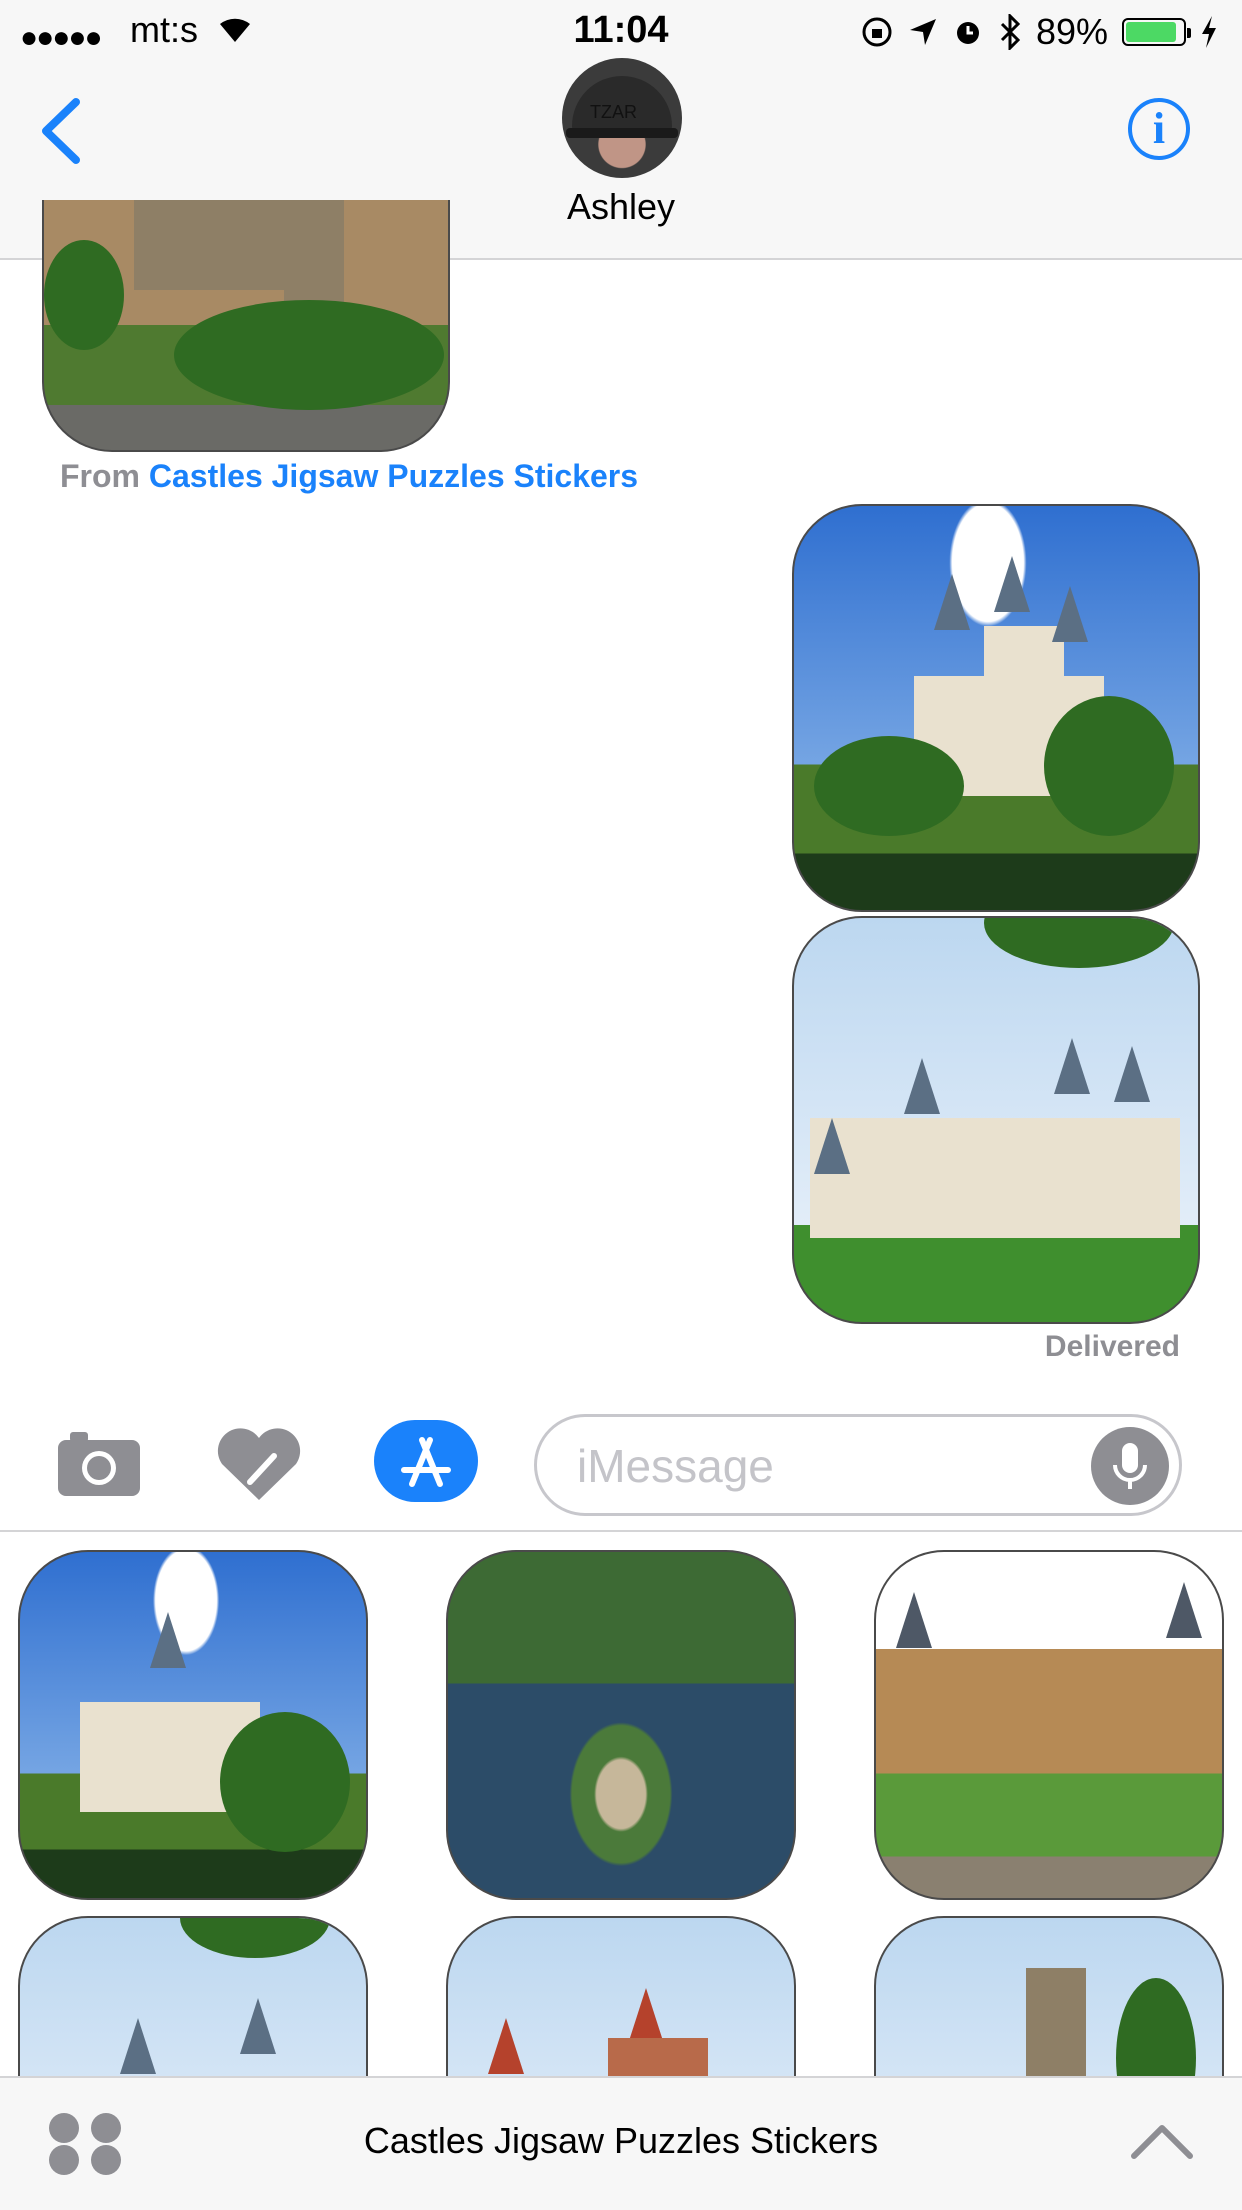 Image resolution: width=1242 pixels, height=2210 pixels. Describe the element at coordinates (922, 32) in the screenshot. I see `location-icon` at that location.